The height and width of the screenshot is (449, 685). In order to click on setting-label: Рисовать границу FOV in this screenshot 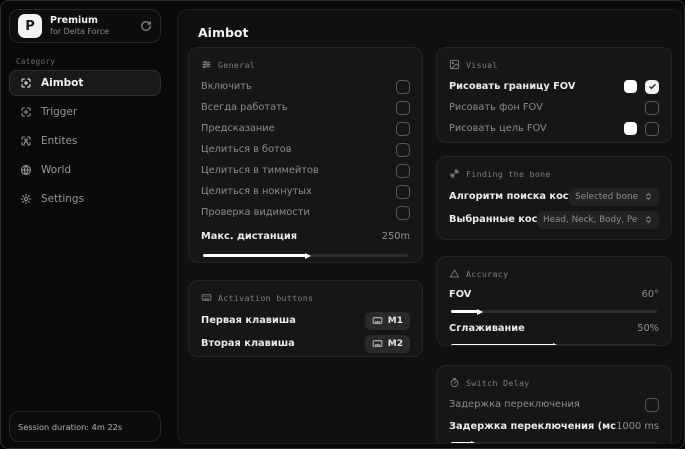, I will do `click(512, 86)`.